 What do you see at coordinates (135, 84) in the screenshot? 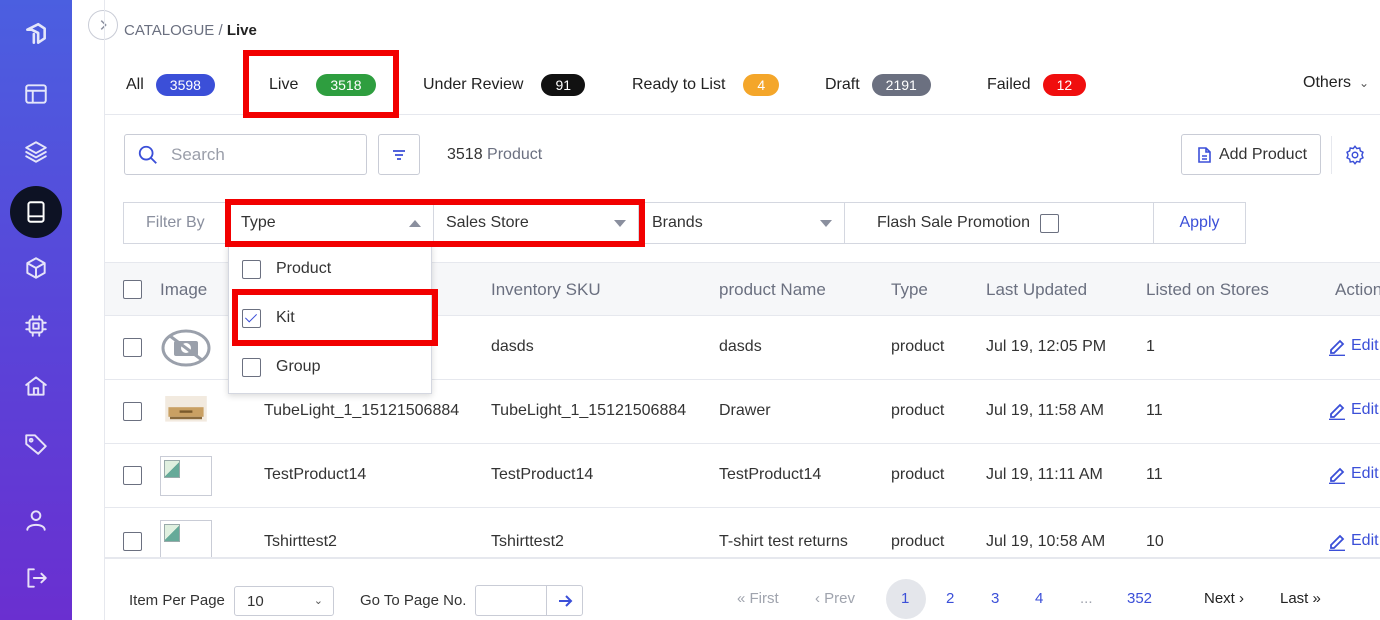
I see `tab-label: All` at bounding box center [135, 84].